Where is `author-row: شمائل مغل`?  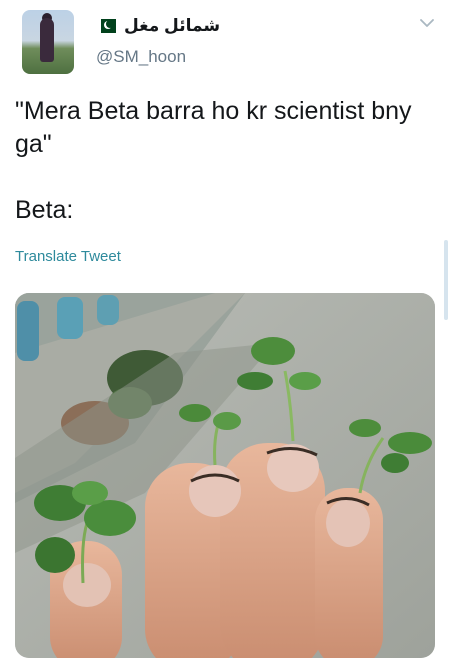 author-row: شمائل مغل is located at coordinates (158, 26).